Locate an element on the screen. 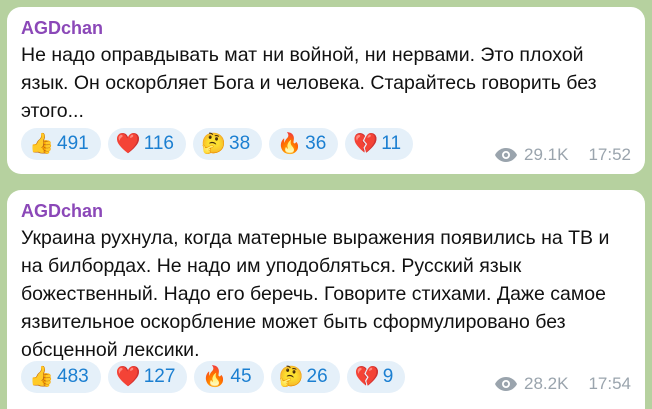 The height and width of the screenshot is (409, 652). reaction-chip: 🔥 45 is located at coordinates (229, 377).